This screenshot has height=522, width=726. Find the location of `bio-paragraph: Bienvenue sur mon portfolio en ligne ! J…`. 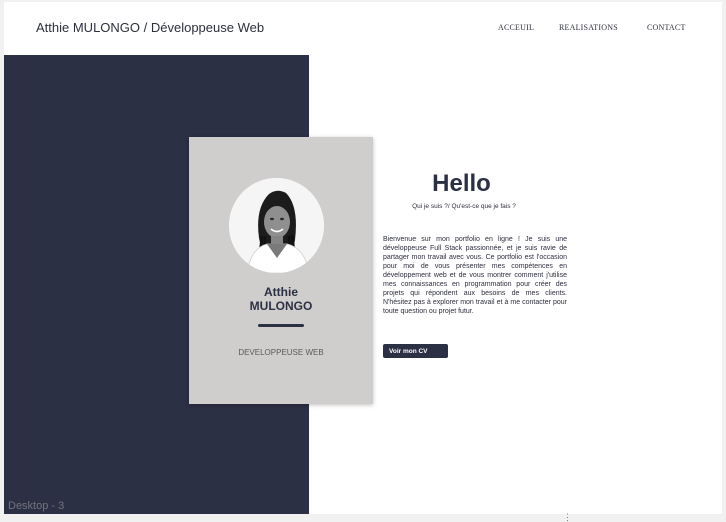

bio-paragraph: Bienvenue sur mon portfolio en ligne ! J… is located at coordinates (475, 275).